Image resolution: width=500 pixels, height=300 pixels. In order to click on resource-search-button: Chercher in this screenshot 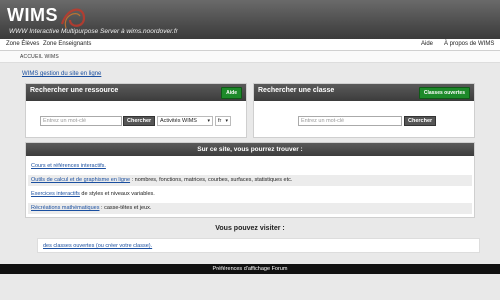, I will do `click(139, 121)`.